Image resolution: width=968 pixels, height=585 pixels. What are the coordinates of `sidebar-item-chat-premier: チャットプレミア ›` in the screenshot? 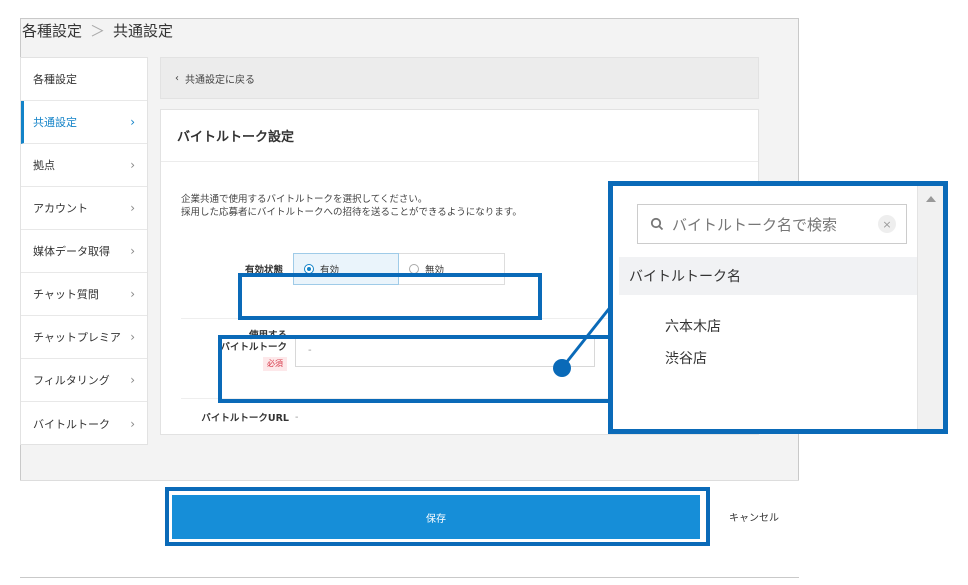 It's located at (84, 337).